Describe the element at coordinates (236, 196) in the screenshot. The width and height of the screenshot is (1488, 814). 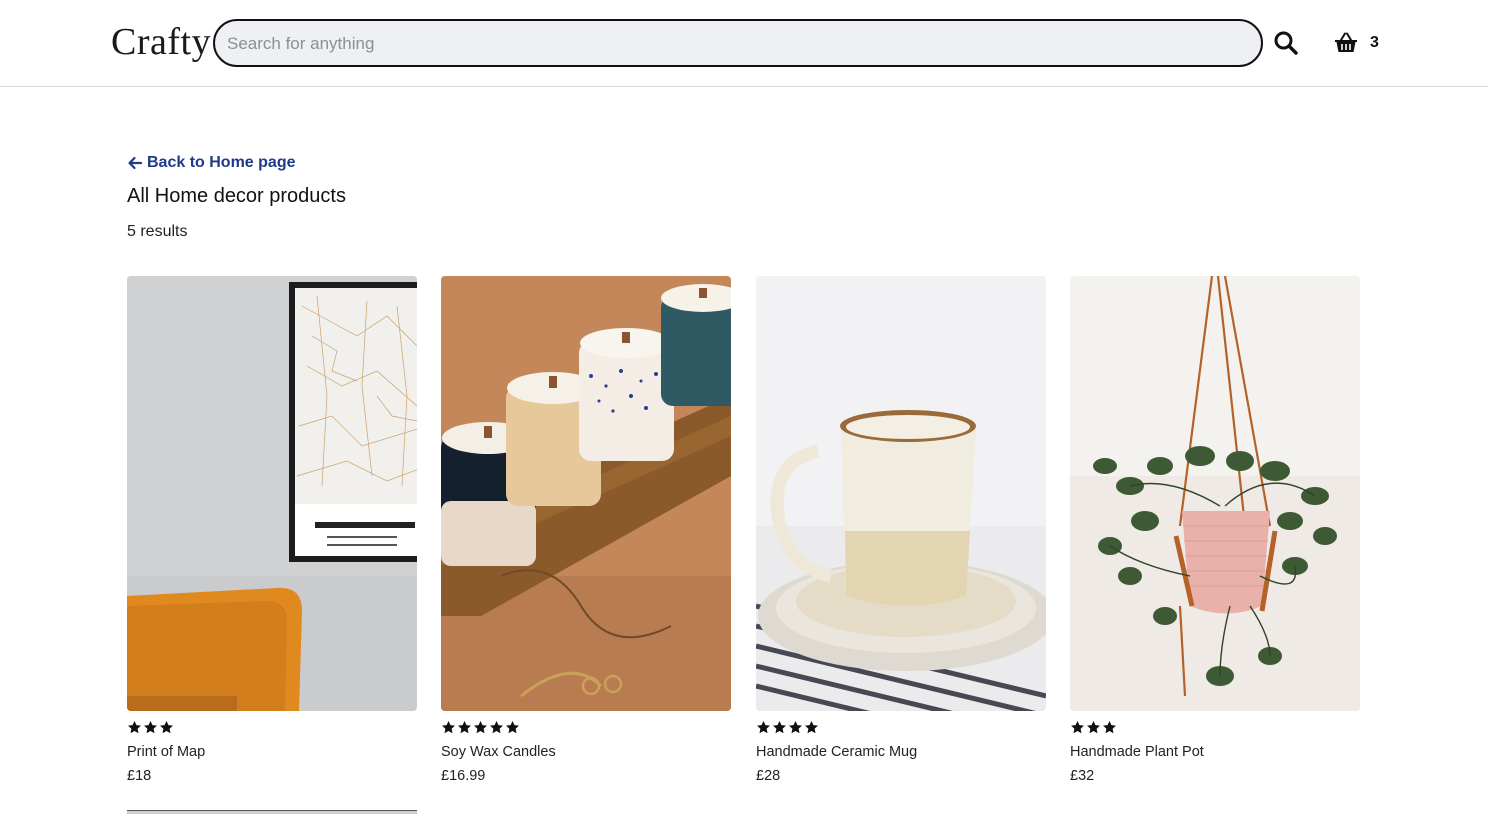
I see `page-title: All Home decor products` at that location.